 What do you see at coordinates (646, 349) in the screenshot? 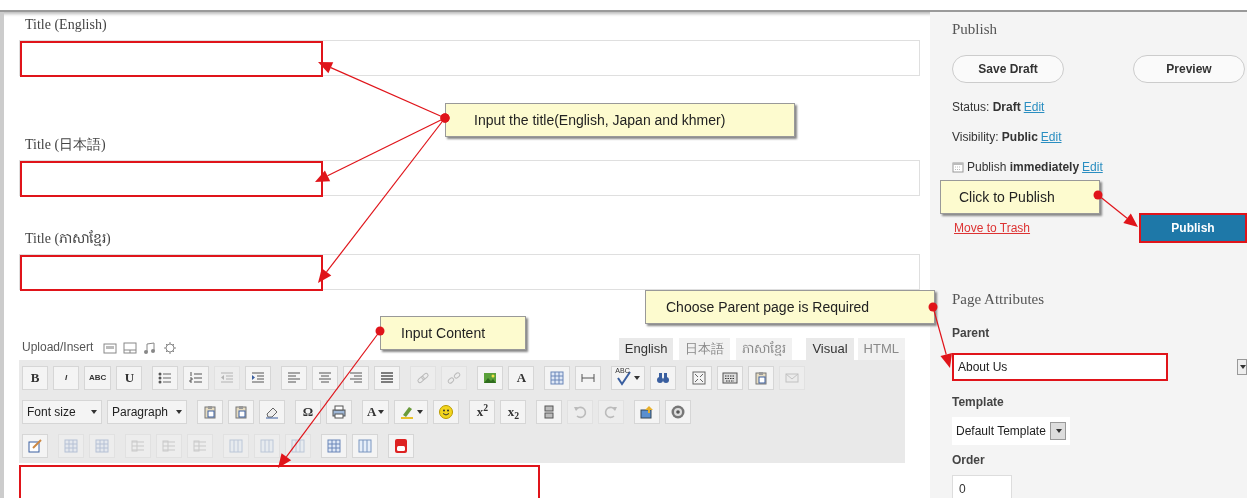
I see `language-tab: English` at bounding box center [646, 349].